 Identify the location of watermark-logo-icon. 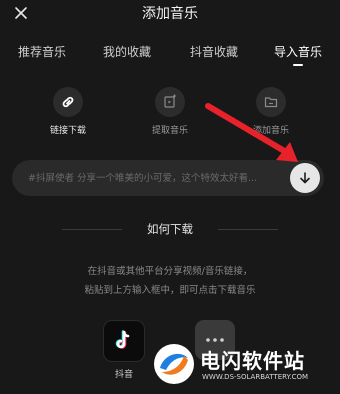
(174, 364).